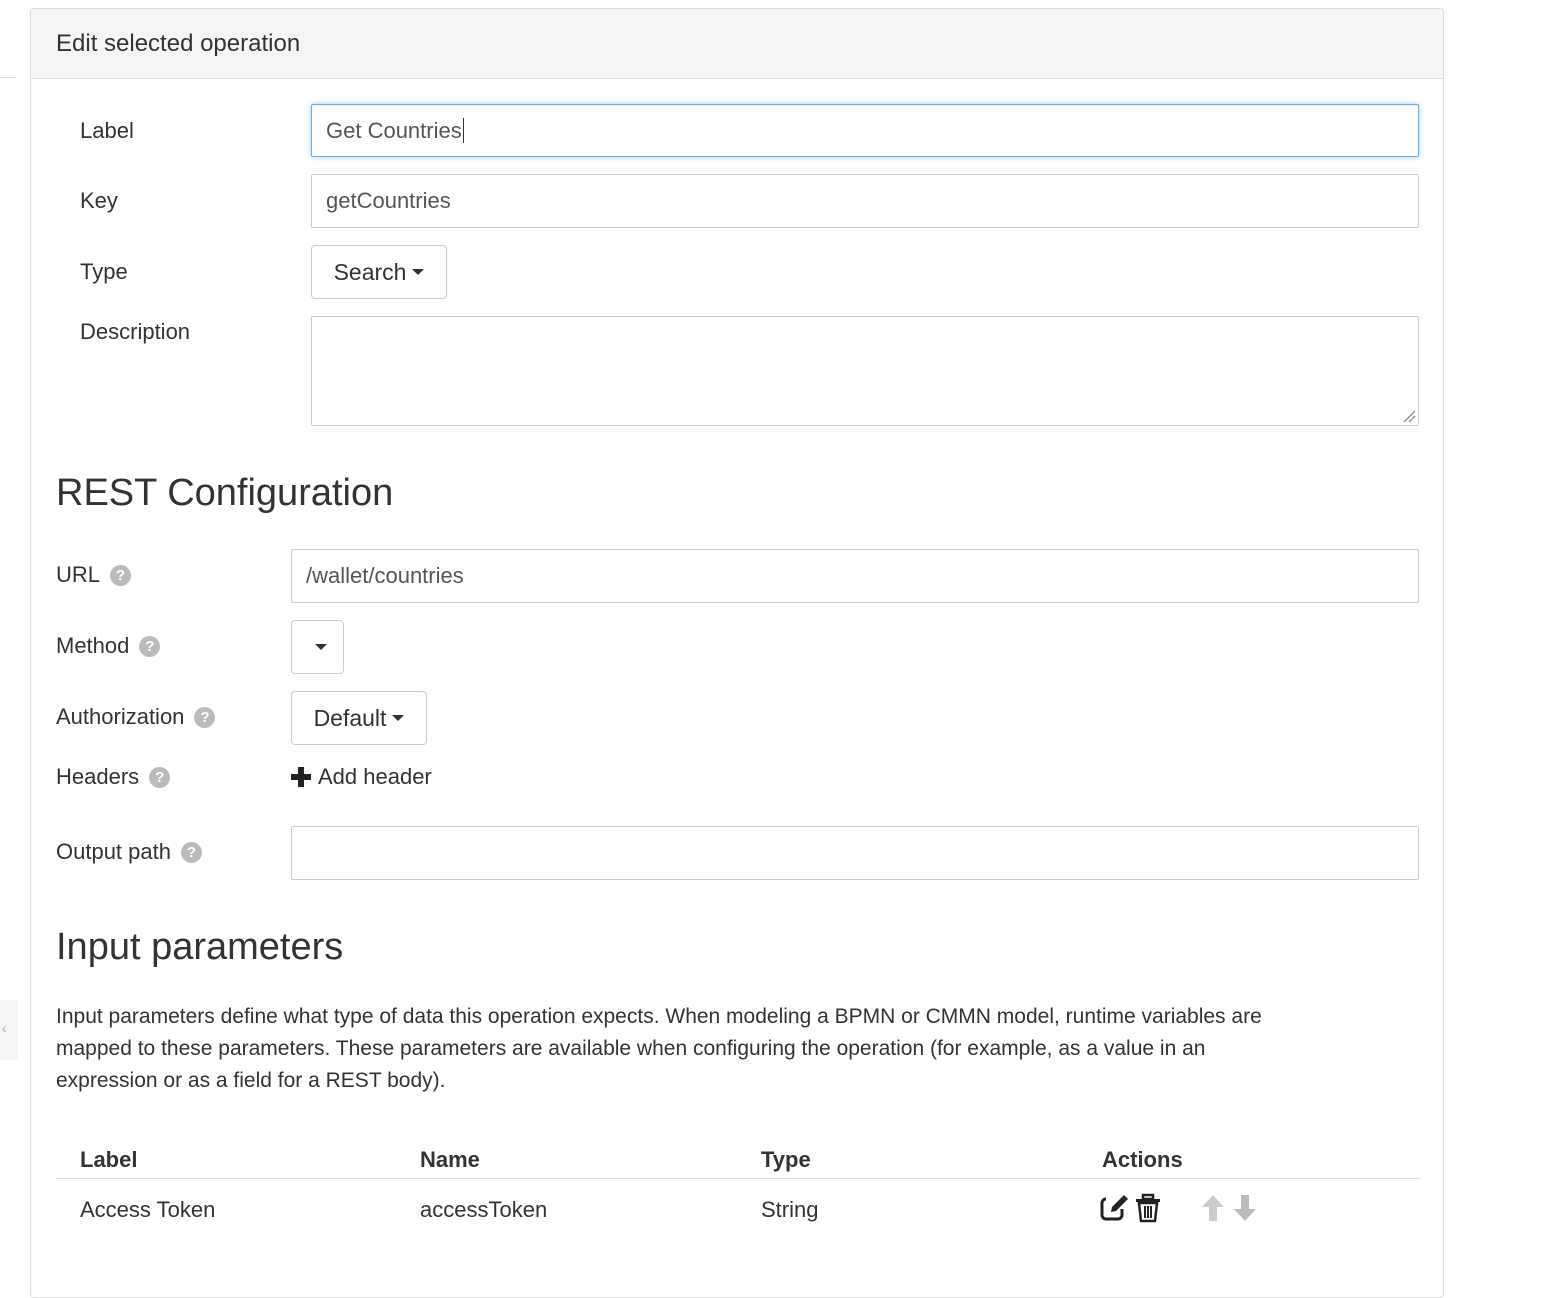  What do you see at coordinates (9, 1030) in the screenshot?
I see `left-collapse-tab: ‹` at bounding box center [9, 1030].